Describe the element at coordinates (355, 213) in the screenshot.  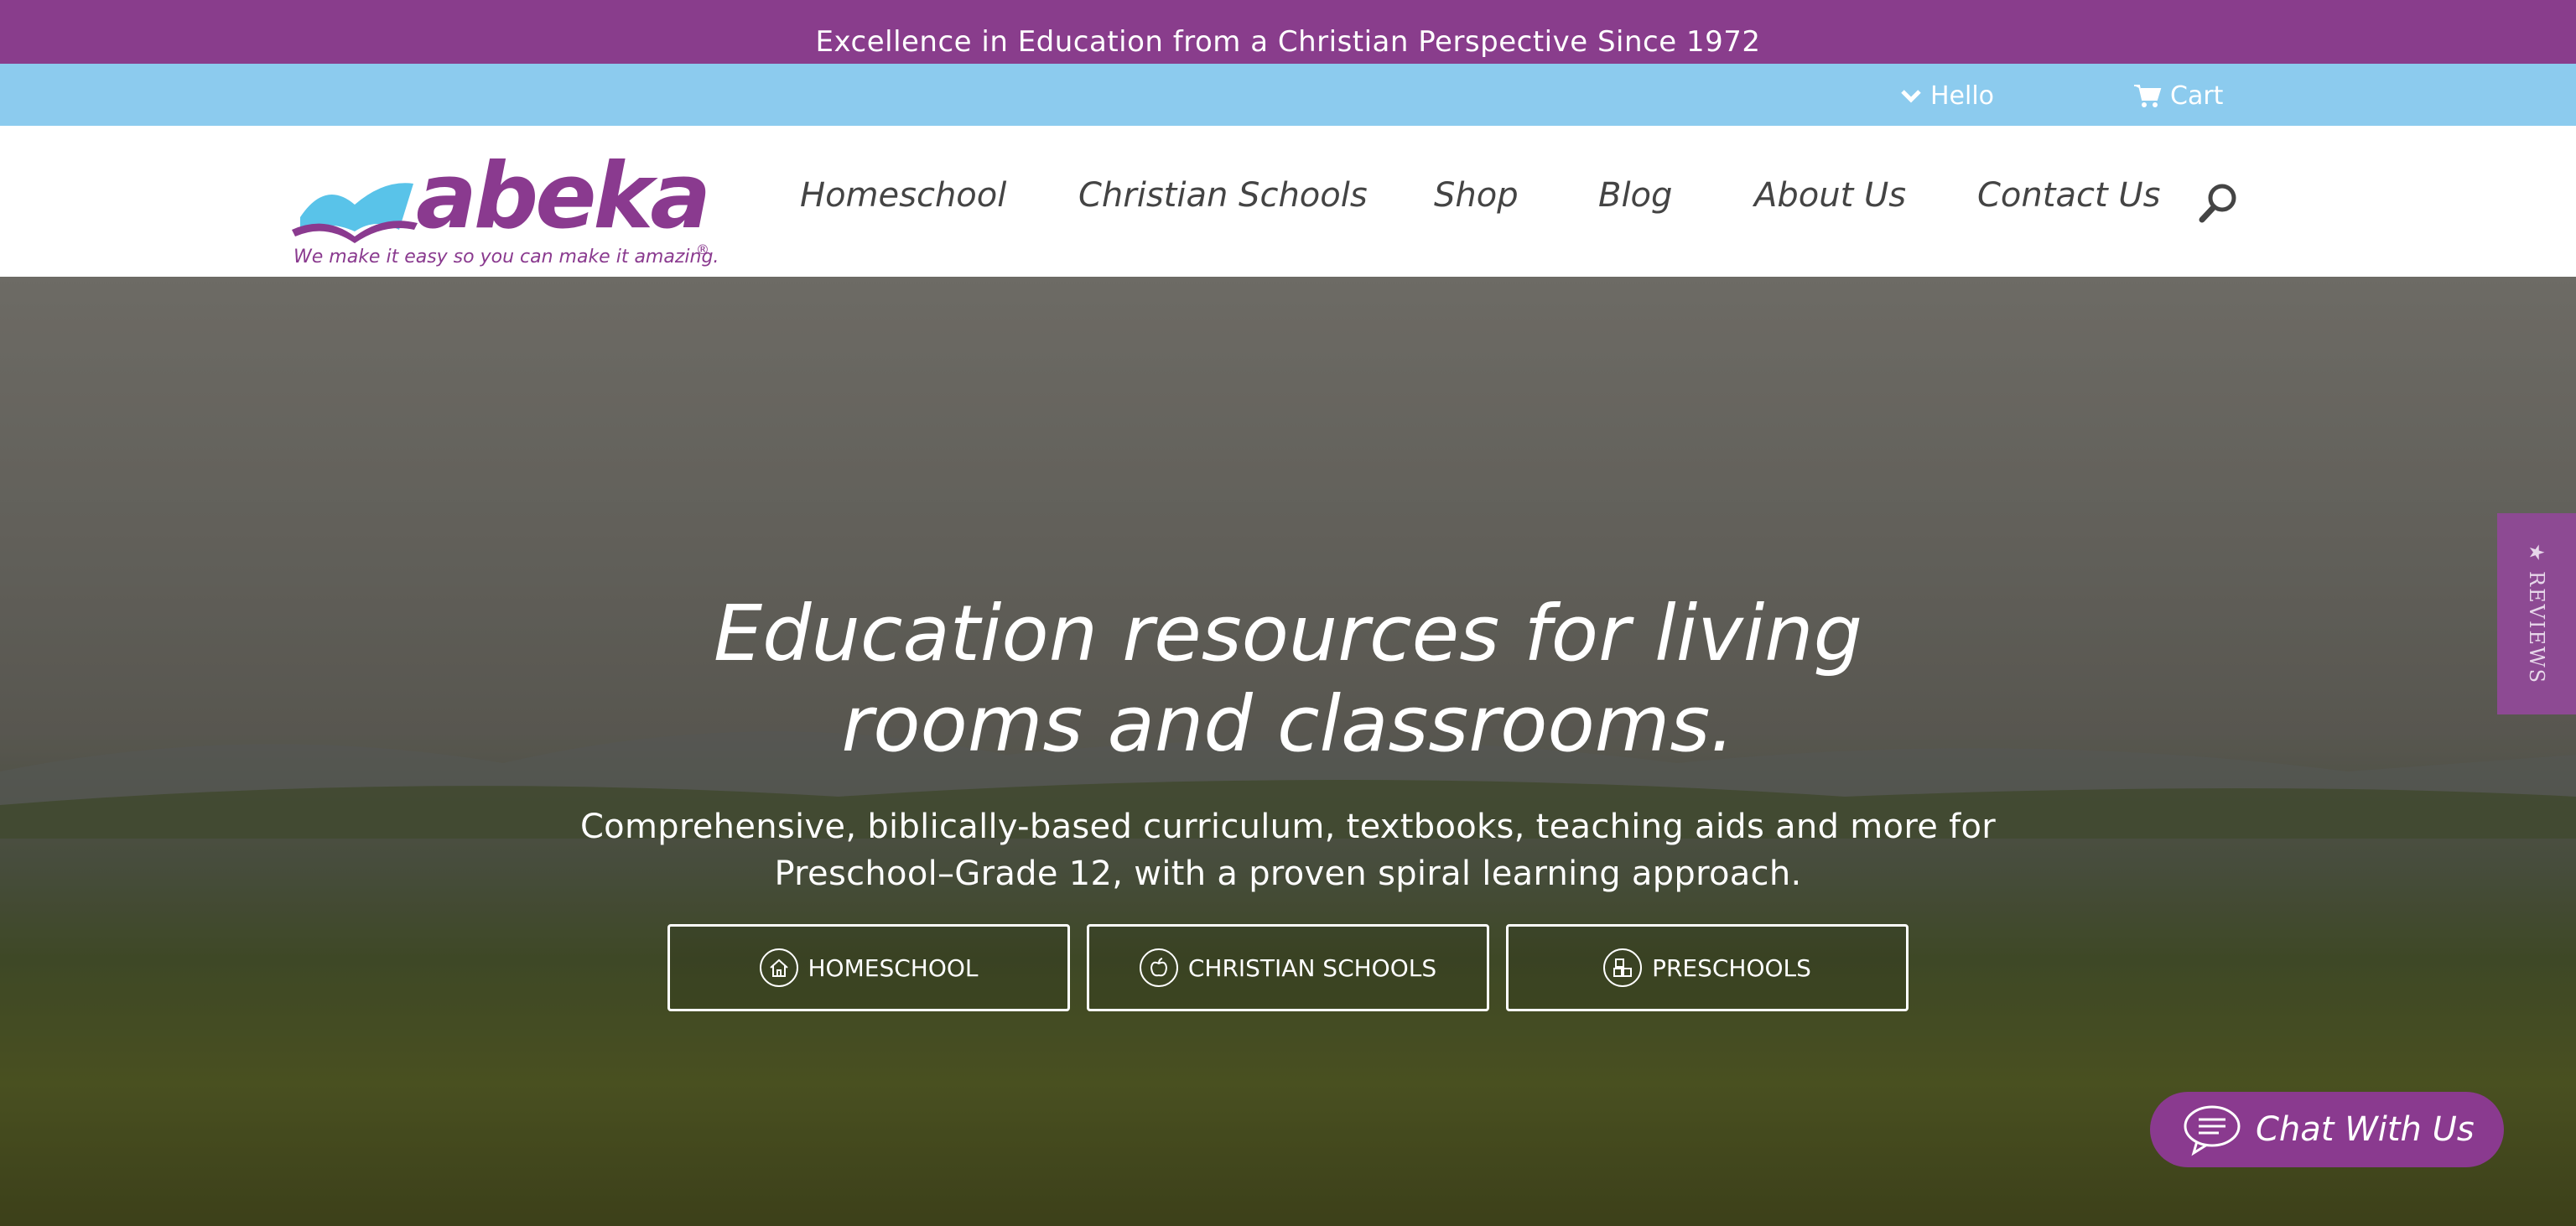
I see `open-book-icon` at that location.